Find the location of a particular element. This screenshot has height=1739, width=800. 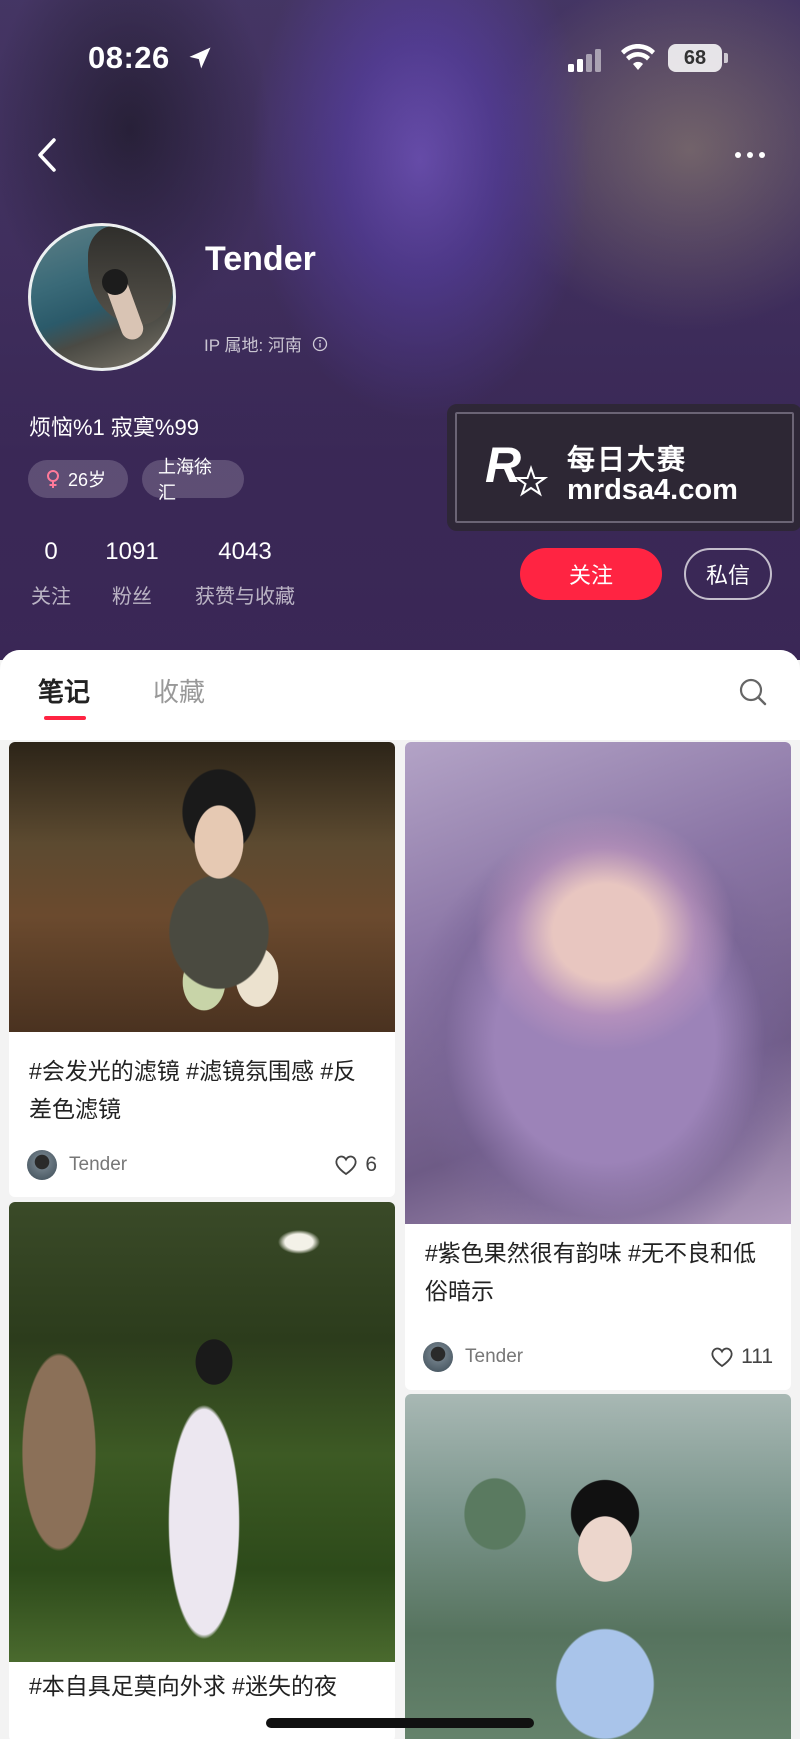

note-card: #本自具足莫向外求 #迷失的夜 is located at coordinates (202, 1470).